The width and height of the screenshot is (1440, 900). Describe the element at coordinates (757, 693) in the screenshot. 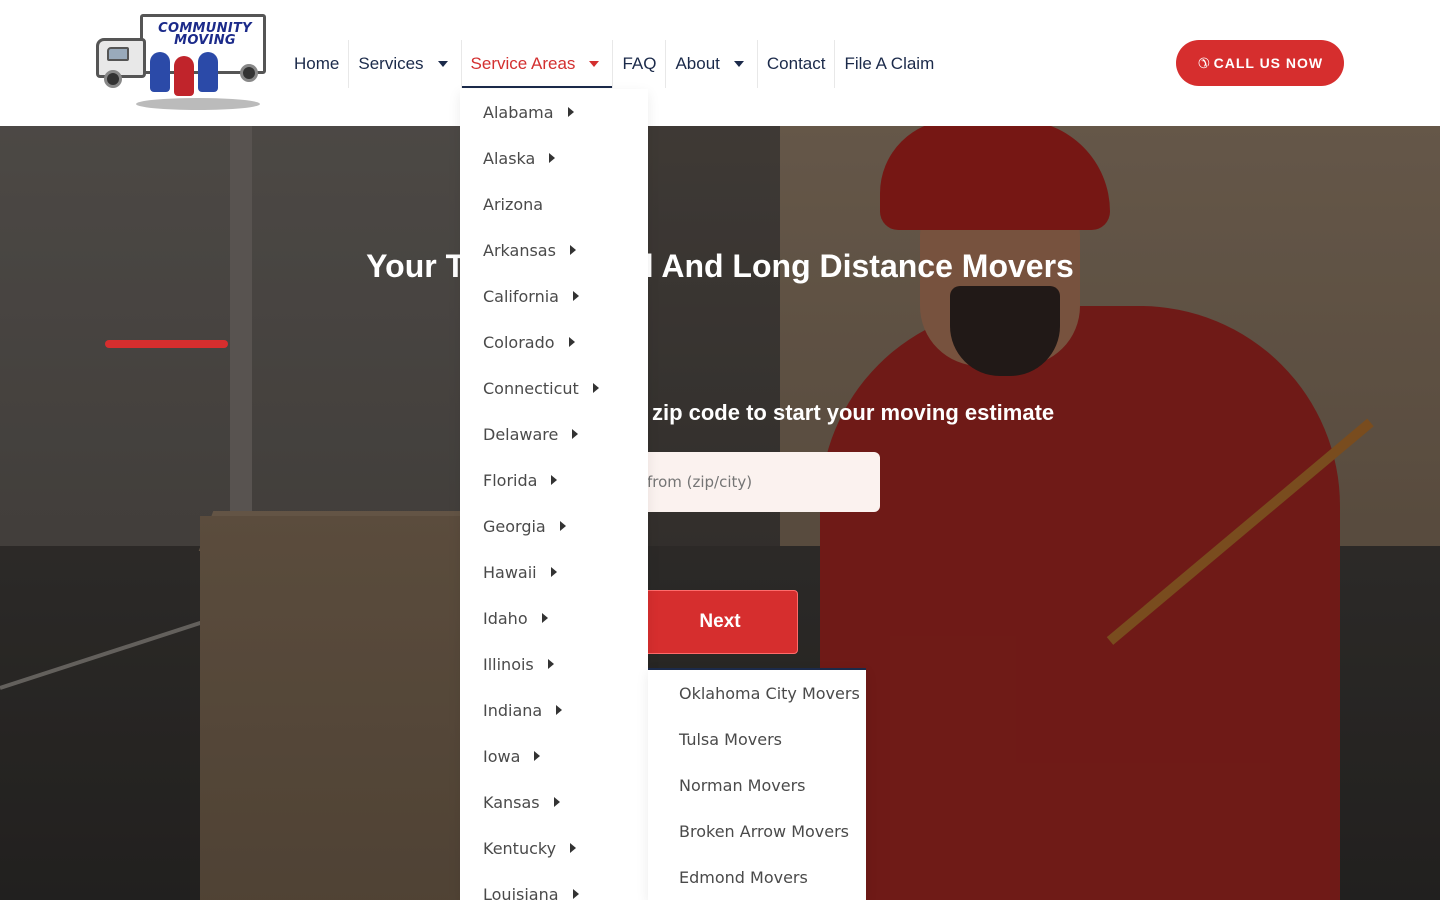

I see `submenu-item-oklahoma-city-movers: Oklahoma City Movers` at that location.